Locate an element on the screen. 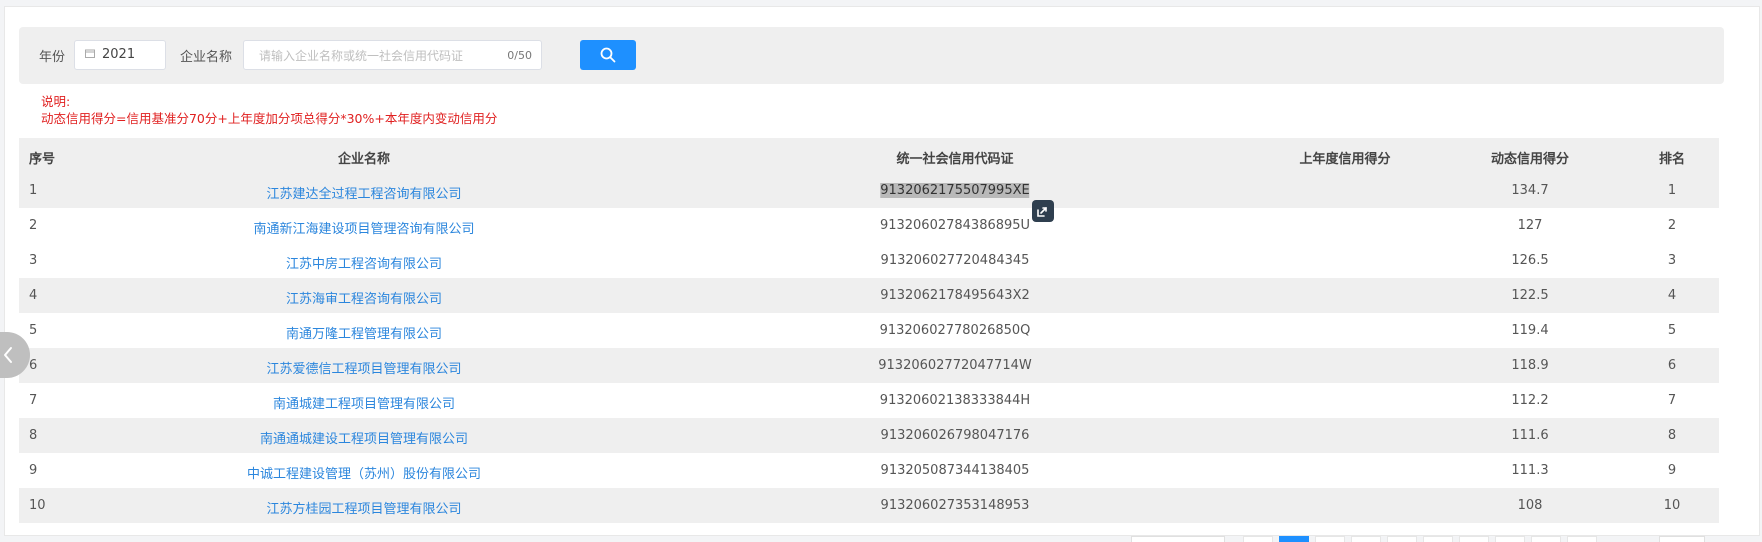  calendar-icon is located at coordinates (90, 53).